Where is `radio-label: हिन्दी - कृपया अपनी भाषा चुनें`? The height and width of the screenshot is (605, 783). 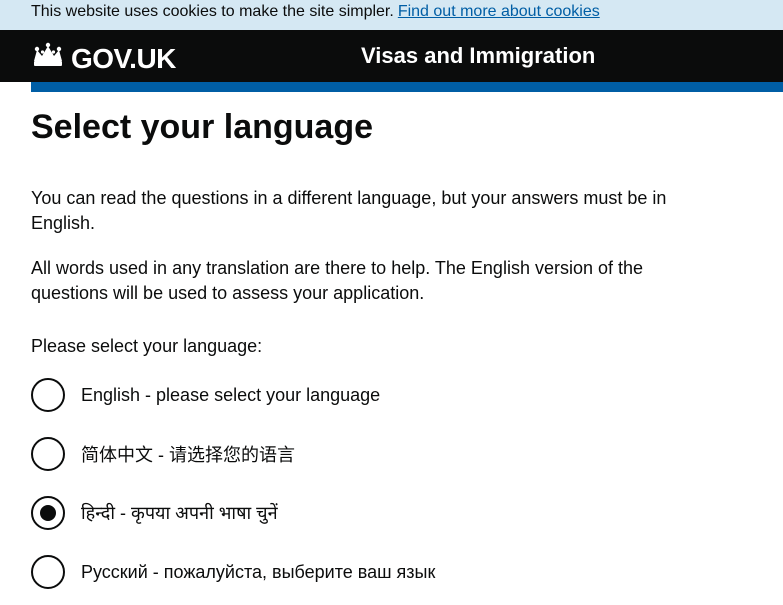
radio-label: हिन्दी - कृपया अपनी भाषा चुनें is located at coordinates (179, 513).